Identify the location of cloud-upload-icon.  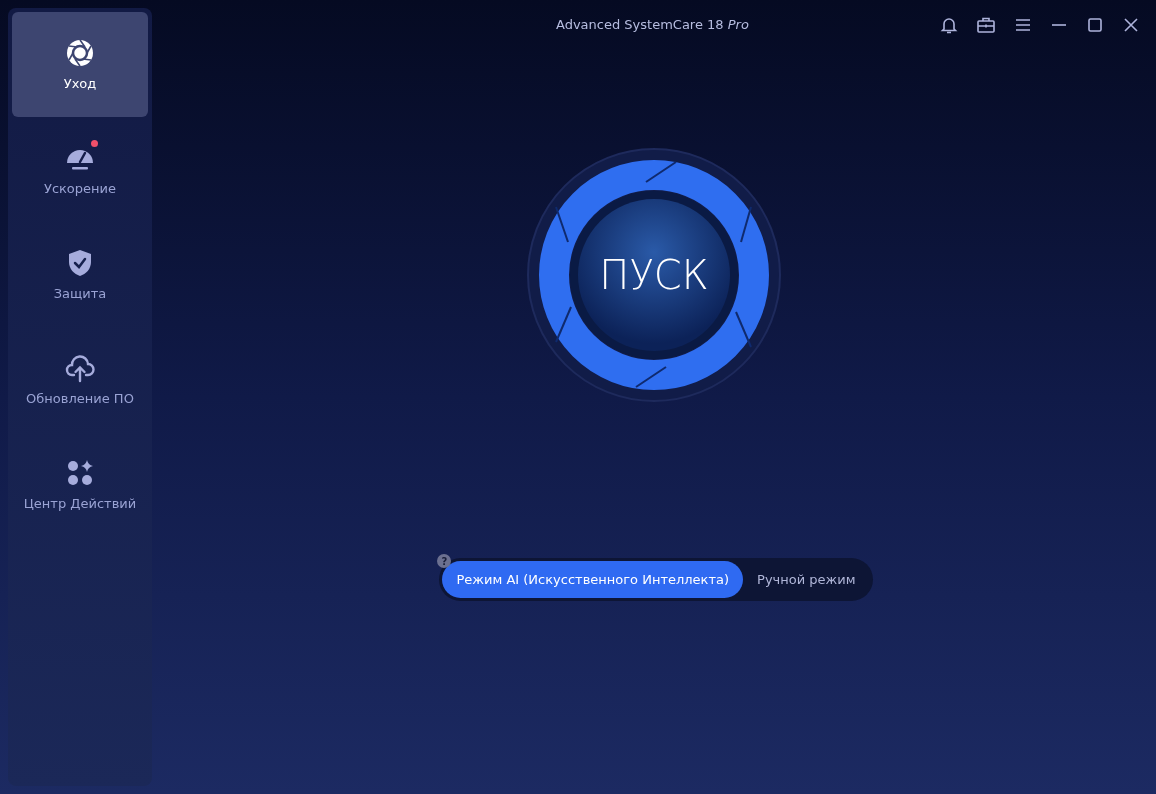
(80, 368).